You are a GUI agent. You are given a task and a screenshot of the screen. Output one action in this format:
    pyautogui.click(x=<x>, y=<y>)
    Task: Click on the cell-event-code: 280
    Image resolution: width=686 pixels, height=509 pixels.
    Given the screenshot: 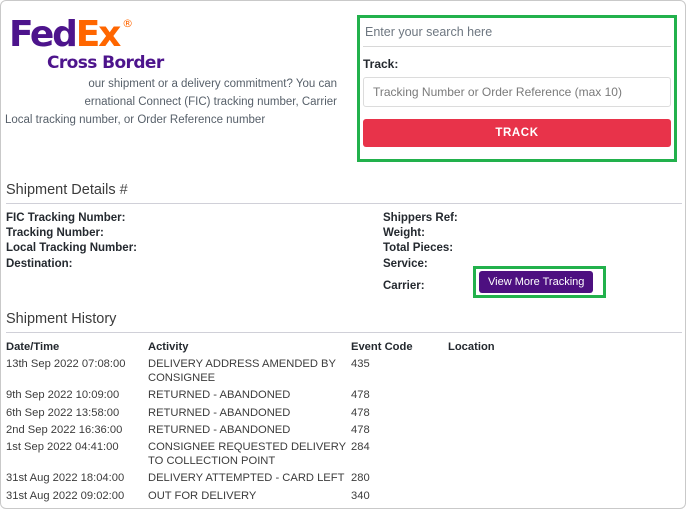 What is the action you would take?
    pyautogui.click(x=360, y=478)
    